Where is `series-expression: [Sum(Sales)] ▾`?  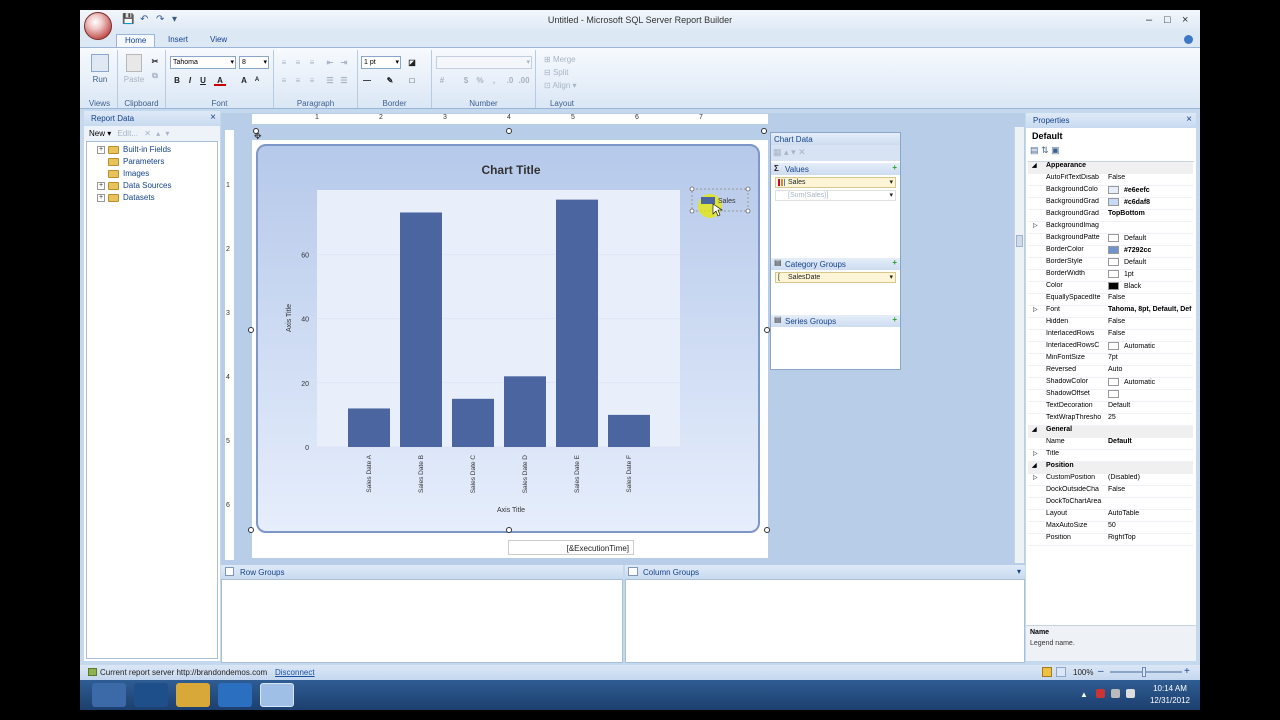 series-expression: [Sum(Sales)] ▾ is located at coordinates (835, 195).